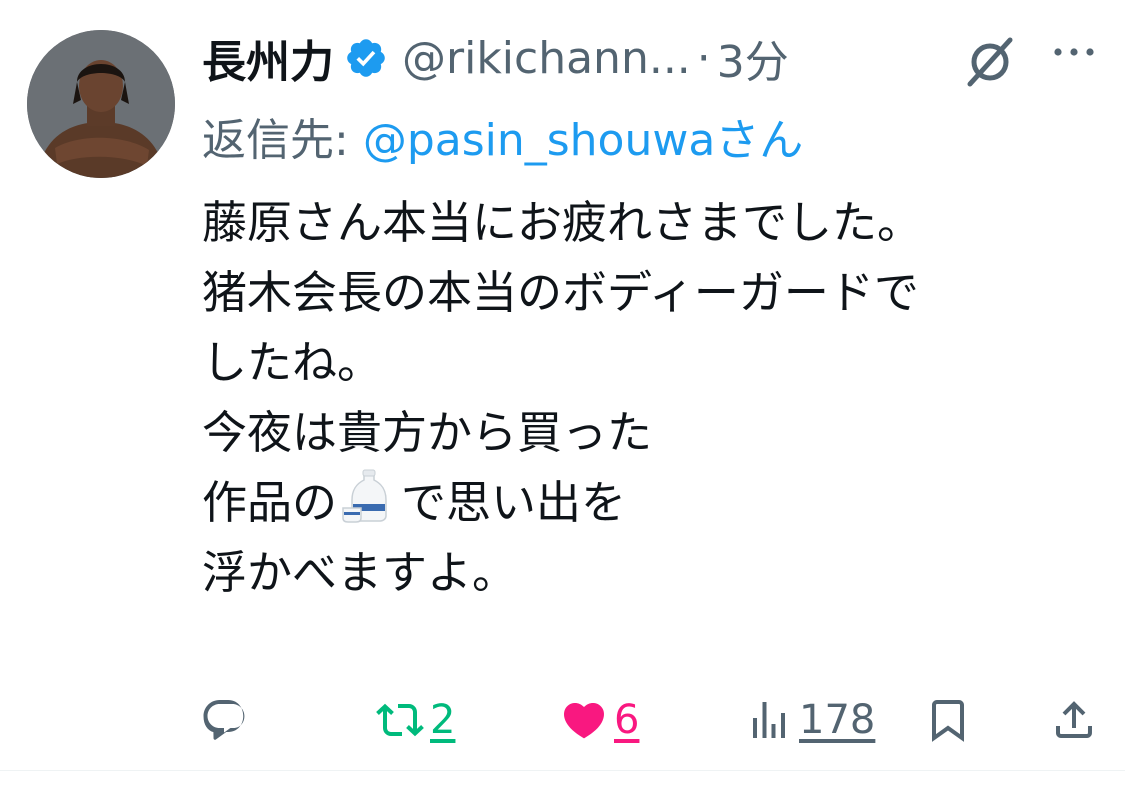 The height and width of the screenshot is (785, 1125). Describe the element at coordinates (584, 721) in the screenshot. I see `heart-icon` at that location.